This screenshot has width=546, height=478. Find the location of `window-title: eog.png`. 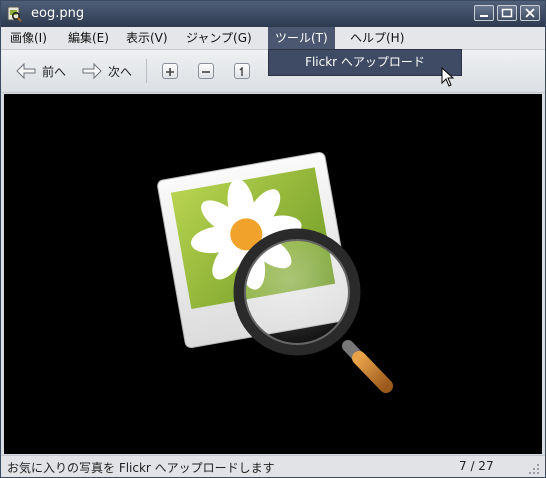

window-title: eog.png is located at coordinates (58, 13).